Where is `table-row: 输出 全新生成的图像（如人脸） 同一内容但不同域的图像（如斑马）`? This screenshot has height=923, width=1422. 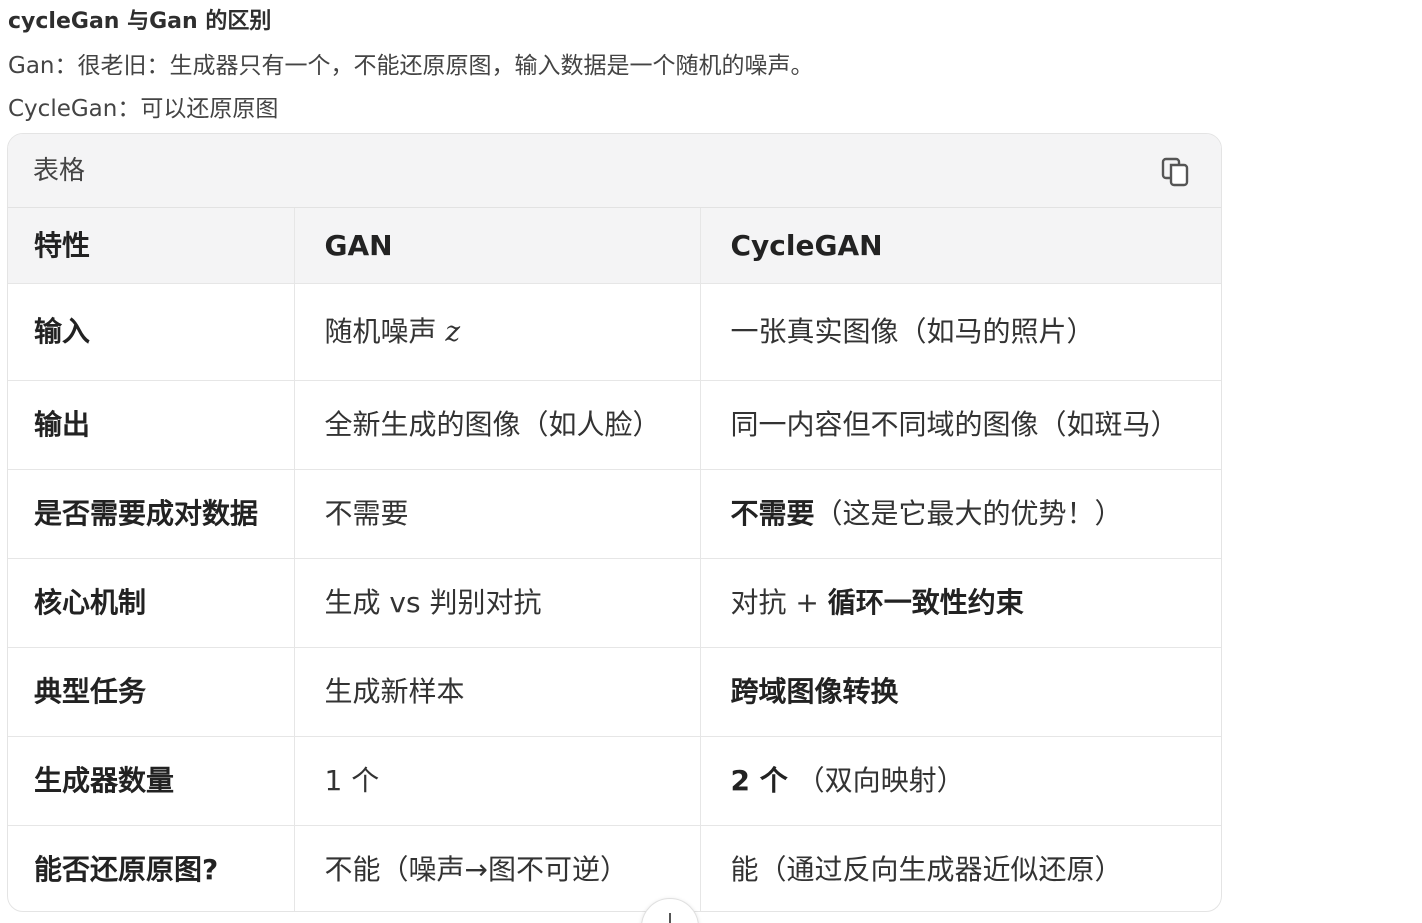
table-row: 输出 全新生成的图像（如人脸） 同一内容但不同域的图像（如斑马） is located at coordinates (614, 425).